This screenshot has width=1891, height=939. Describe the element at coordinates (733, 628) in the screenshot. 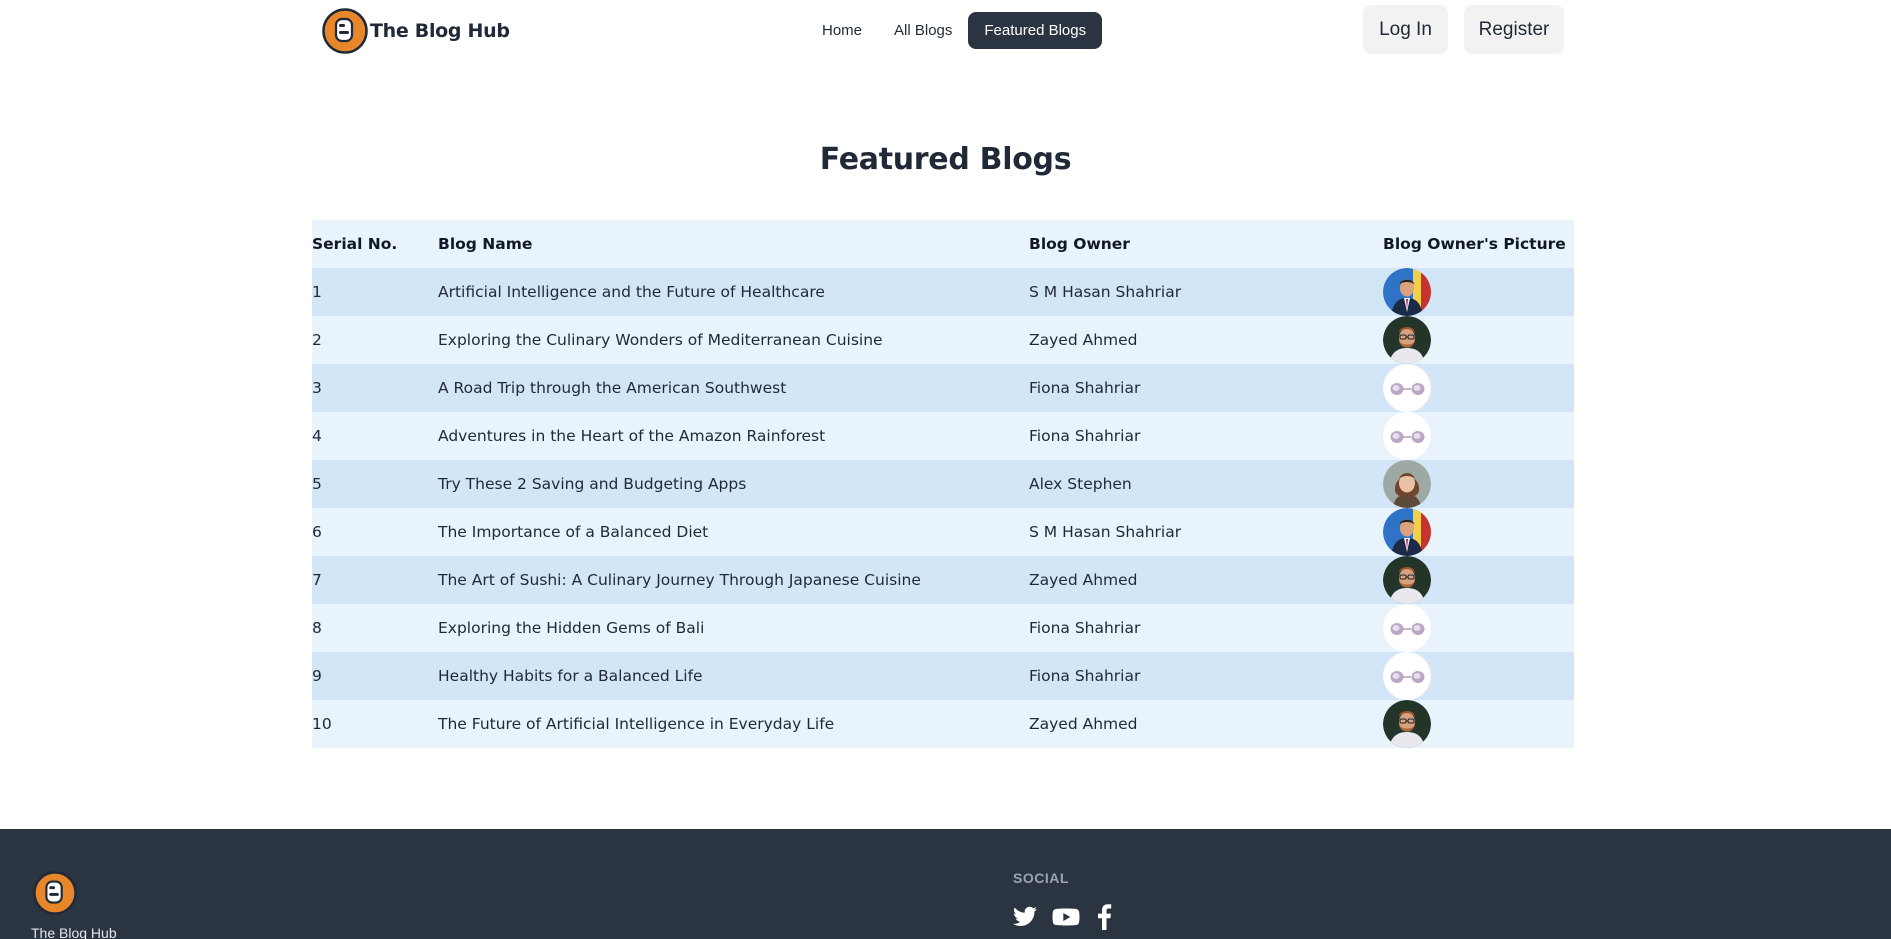

I see `cell-blog-name: Exploring the Hidden Gems of Bali` at that location.